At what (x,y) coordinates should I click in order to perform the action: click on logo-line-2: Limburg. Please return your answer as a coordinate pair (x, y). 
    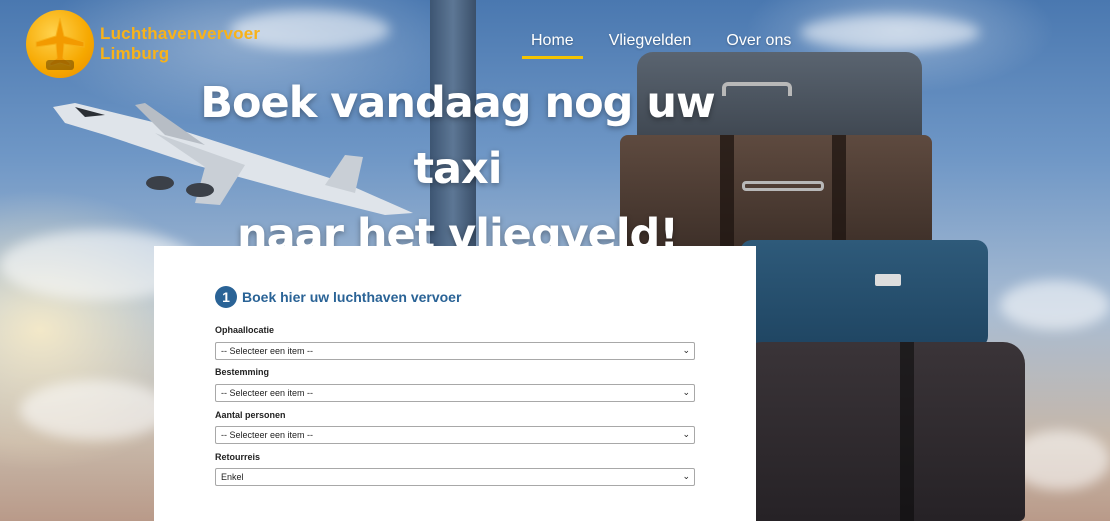
    Looking at the image, I should click on (135, 53).